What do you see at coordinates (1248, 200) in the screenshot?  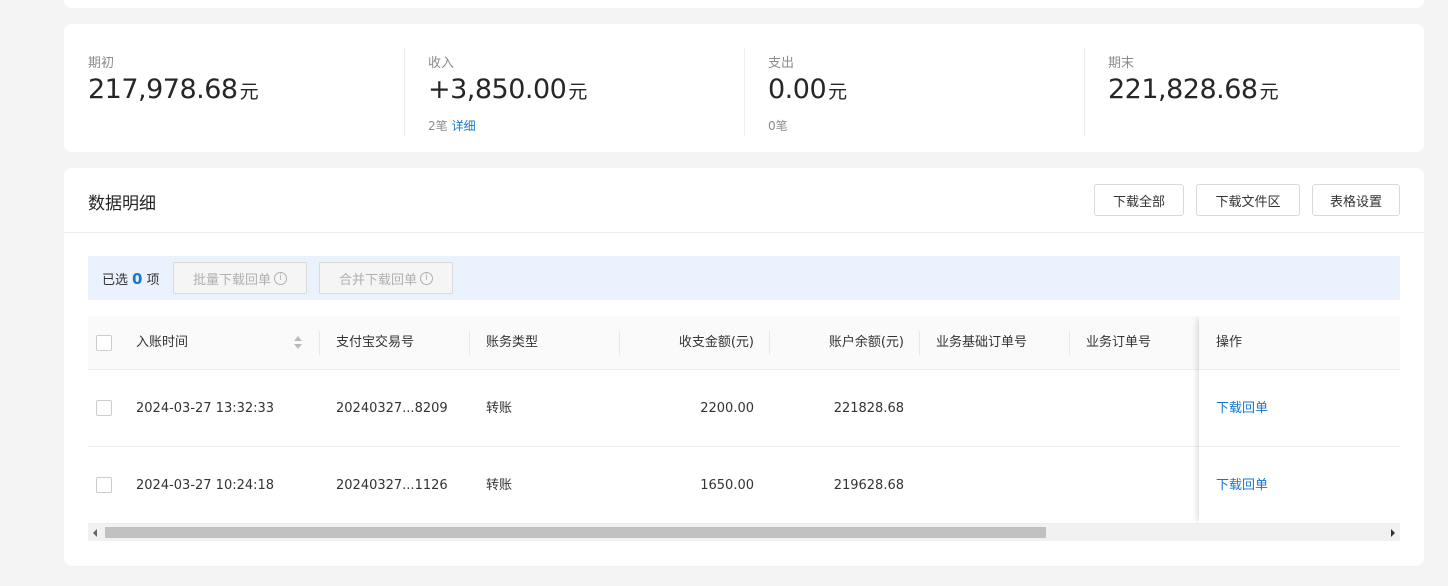 I see `download-area-button: 下载文件区` at bounding box center [1248, 200].